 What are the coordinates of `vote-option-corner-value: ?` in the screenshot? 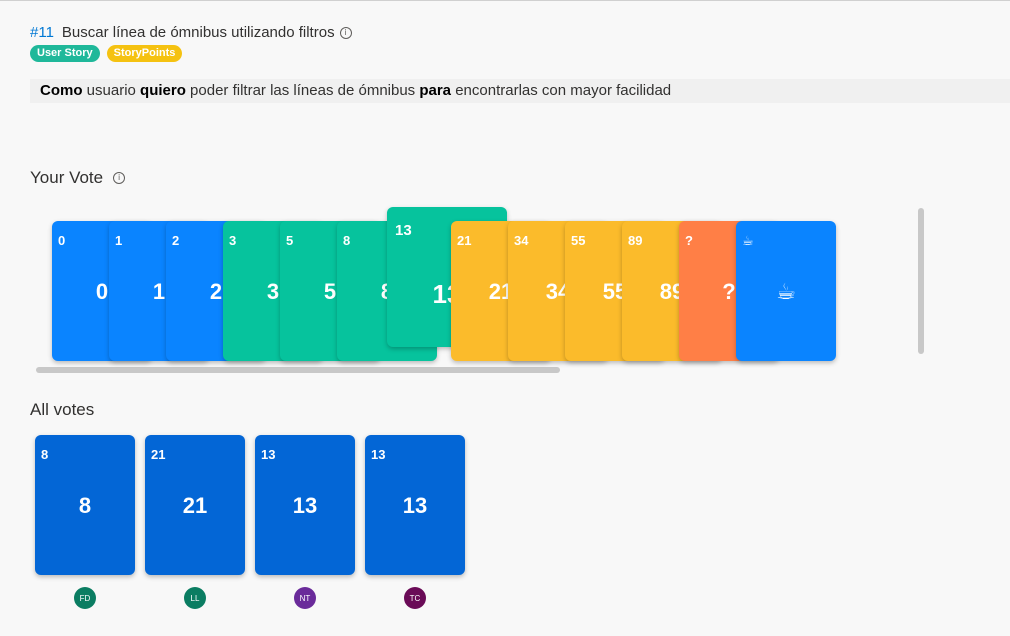 It's located at (689, 240).